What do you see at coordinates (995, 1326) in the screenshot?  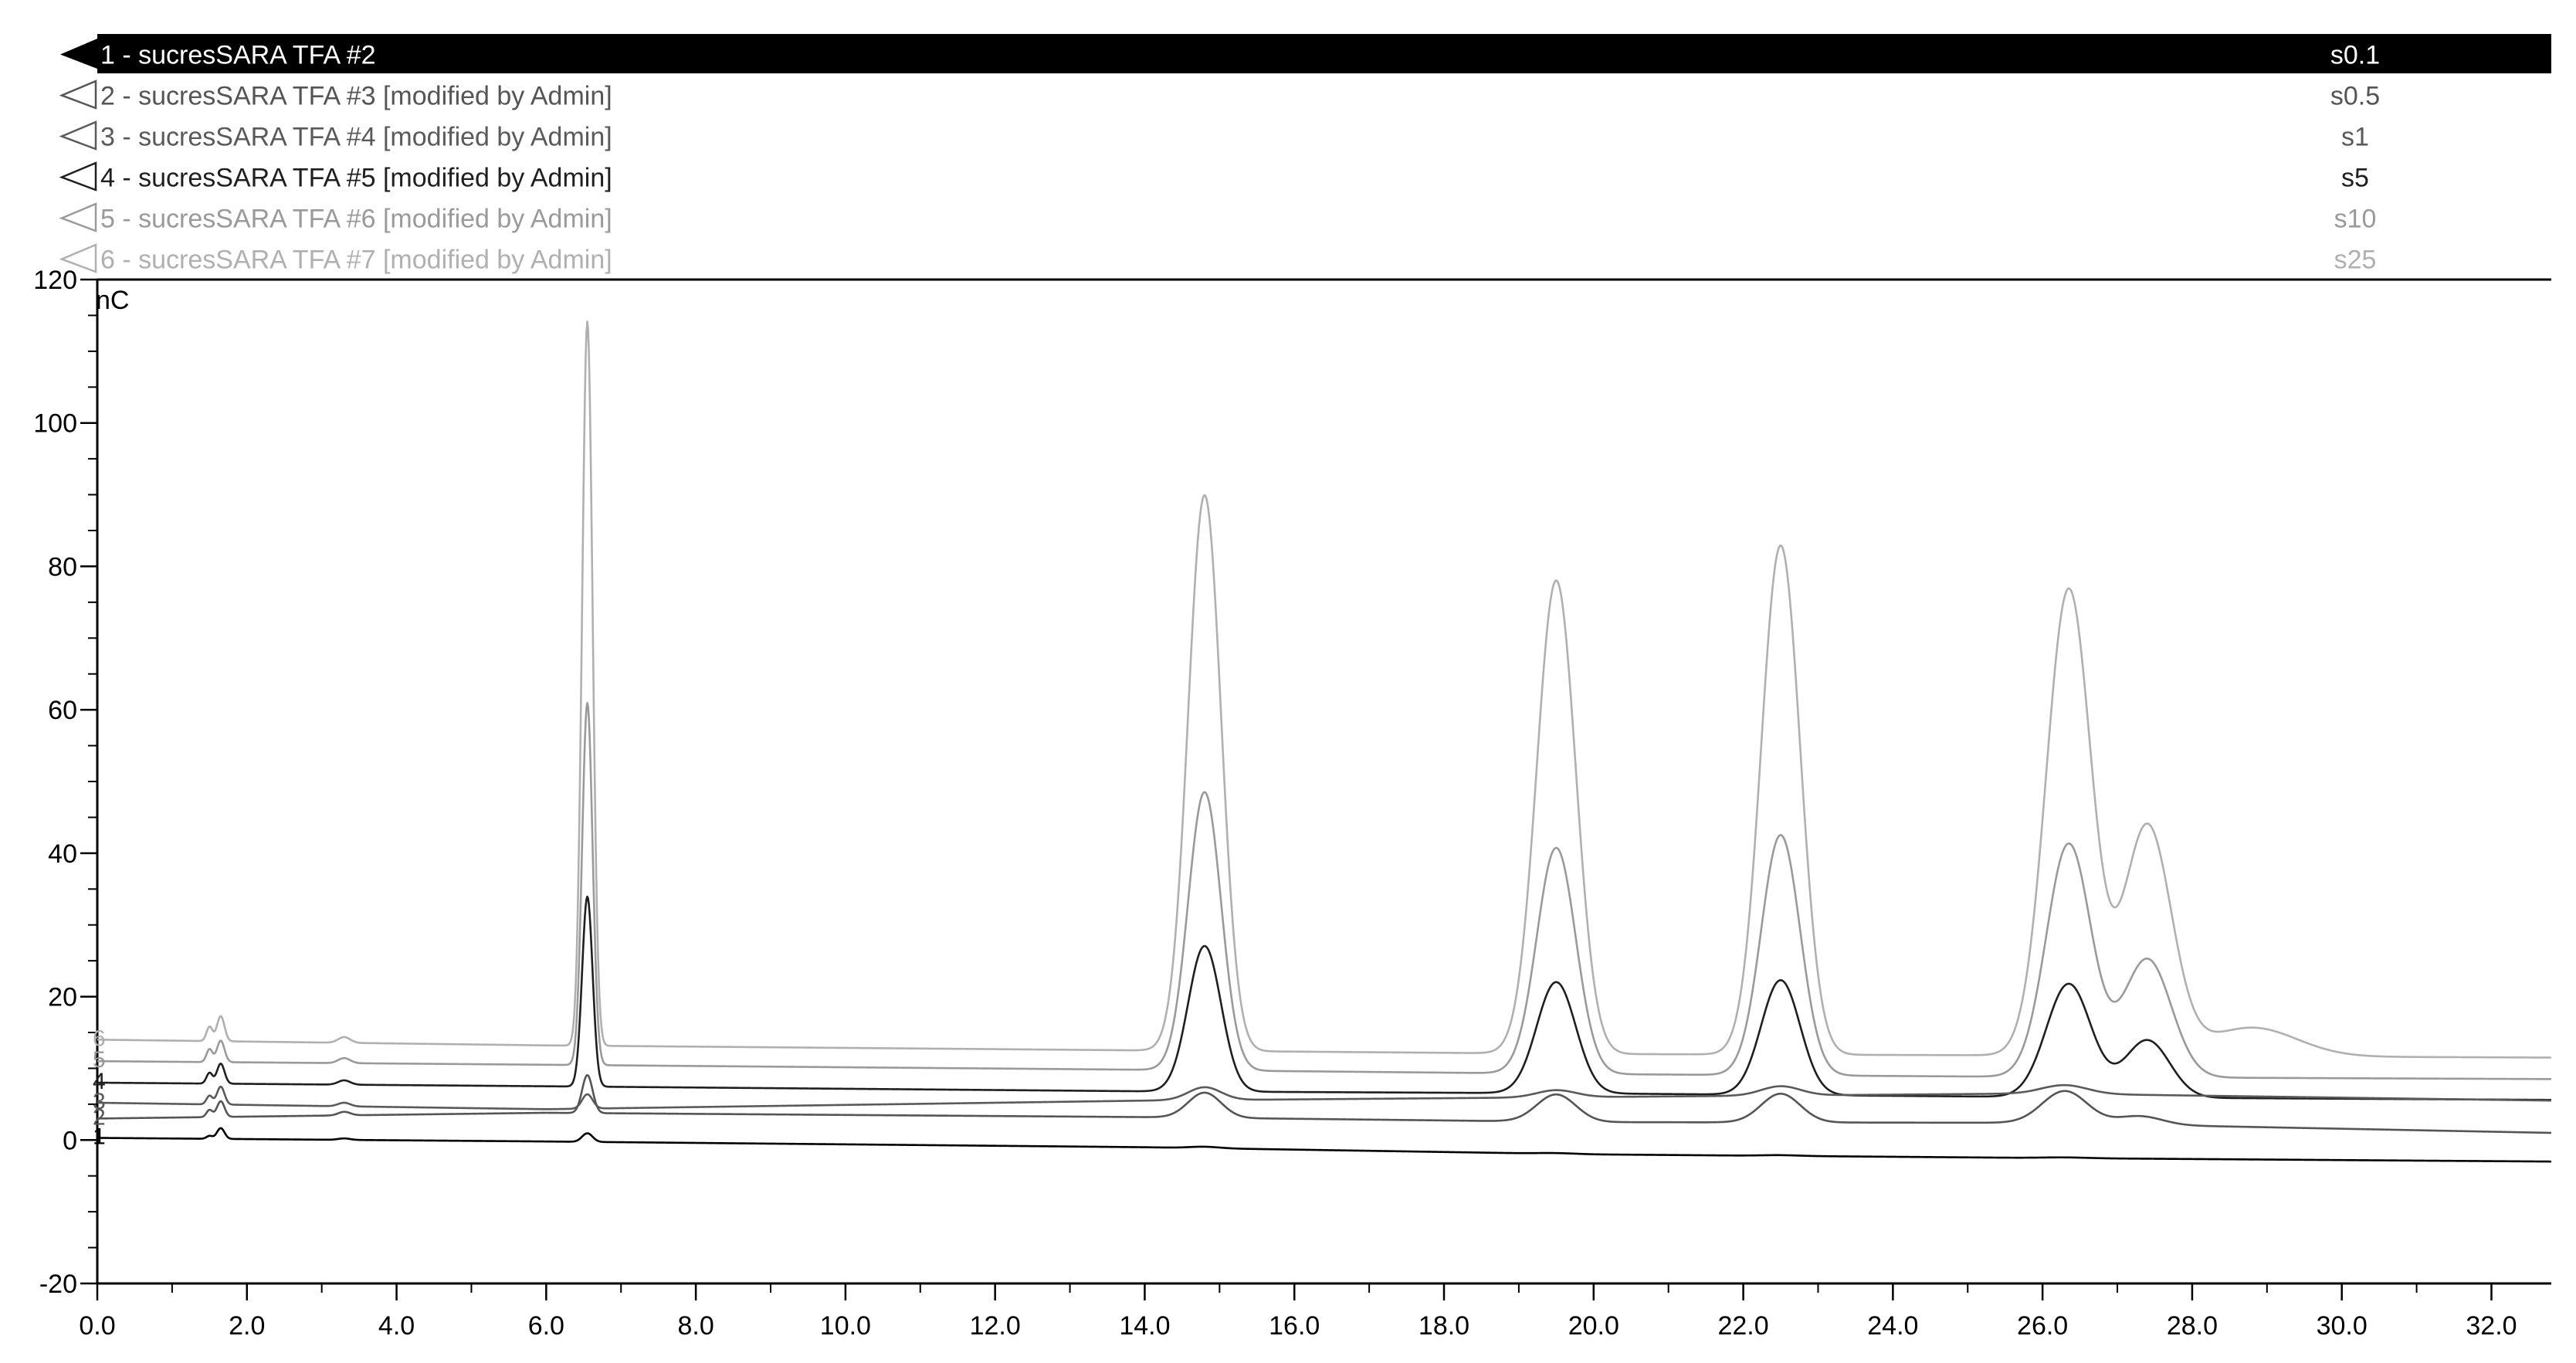 I see `x-tick-label: 12.0` at bounding box center [995, 1326].